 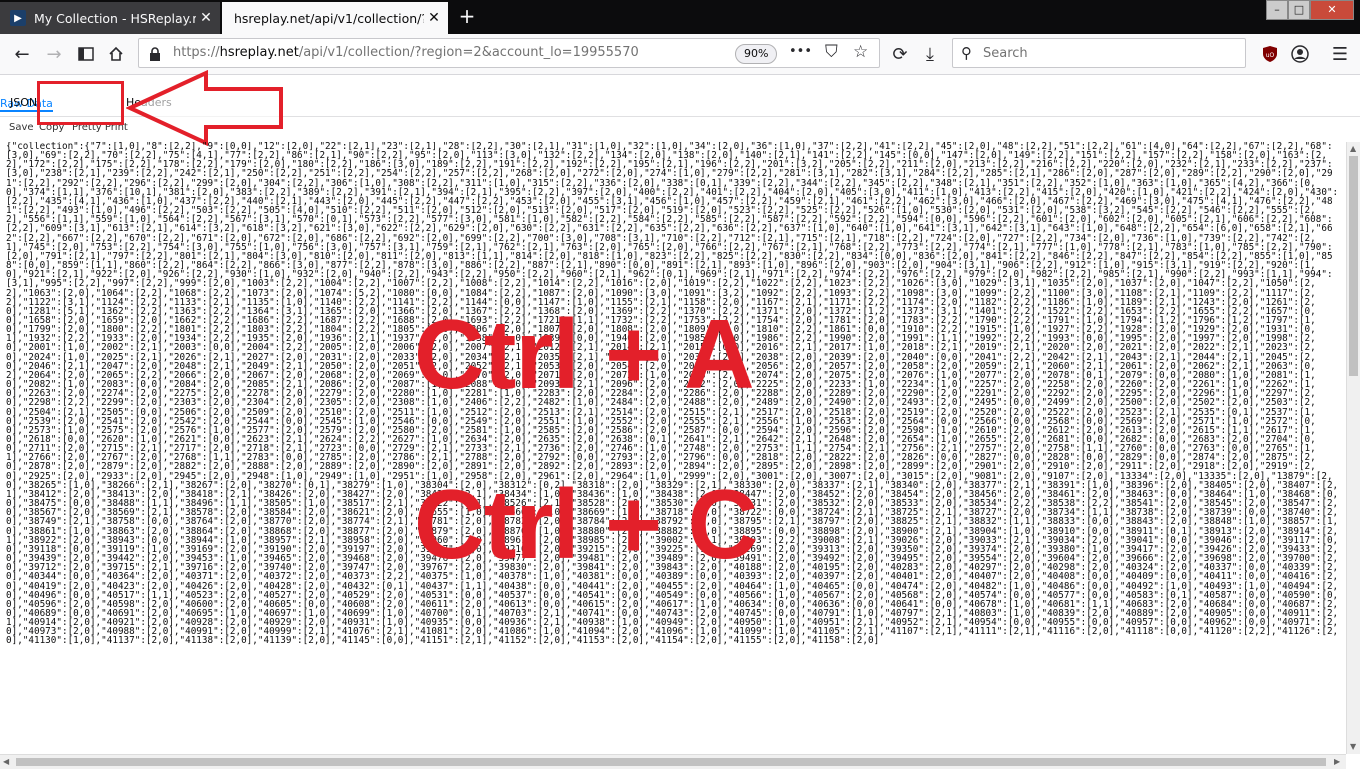 I want to click on minimize-window-icon: –, so click(x=1277, y=10).